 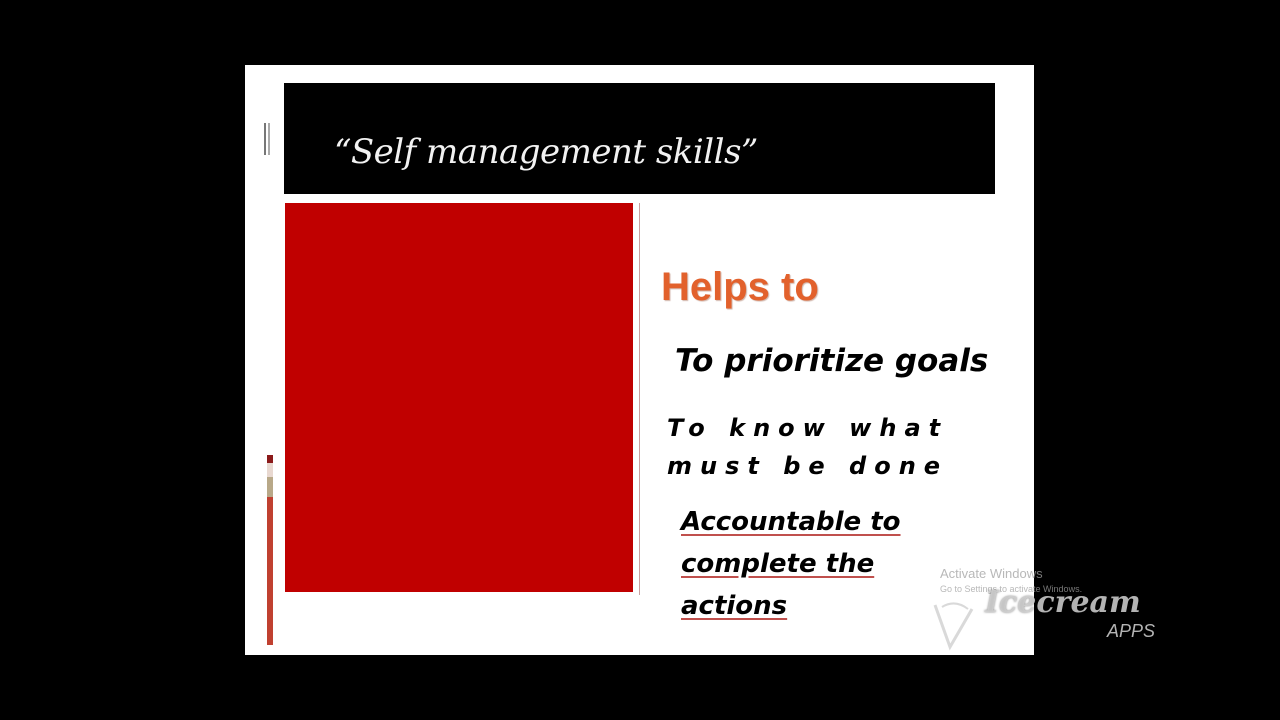 I want to click on title-bar: “Self management skills”, so click(x=639, y=138).